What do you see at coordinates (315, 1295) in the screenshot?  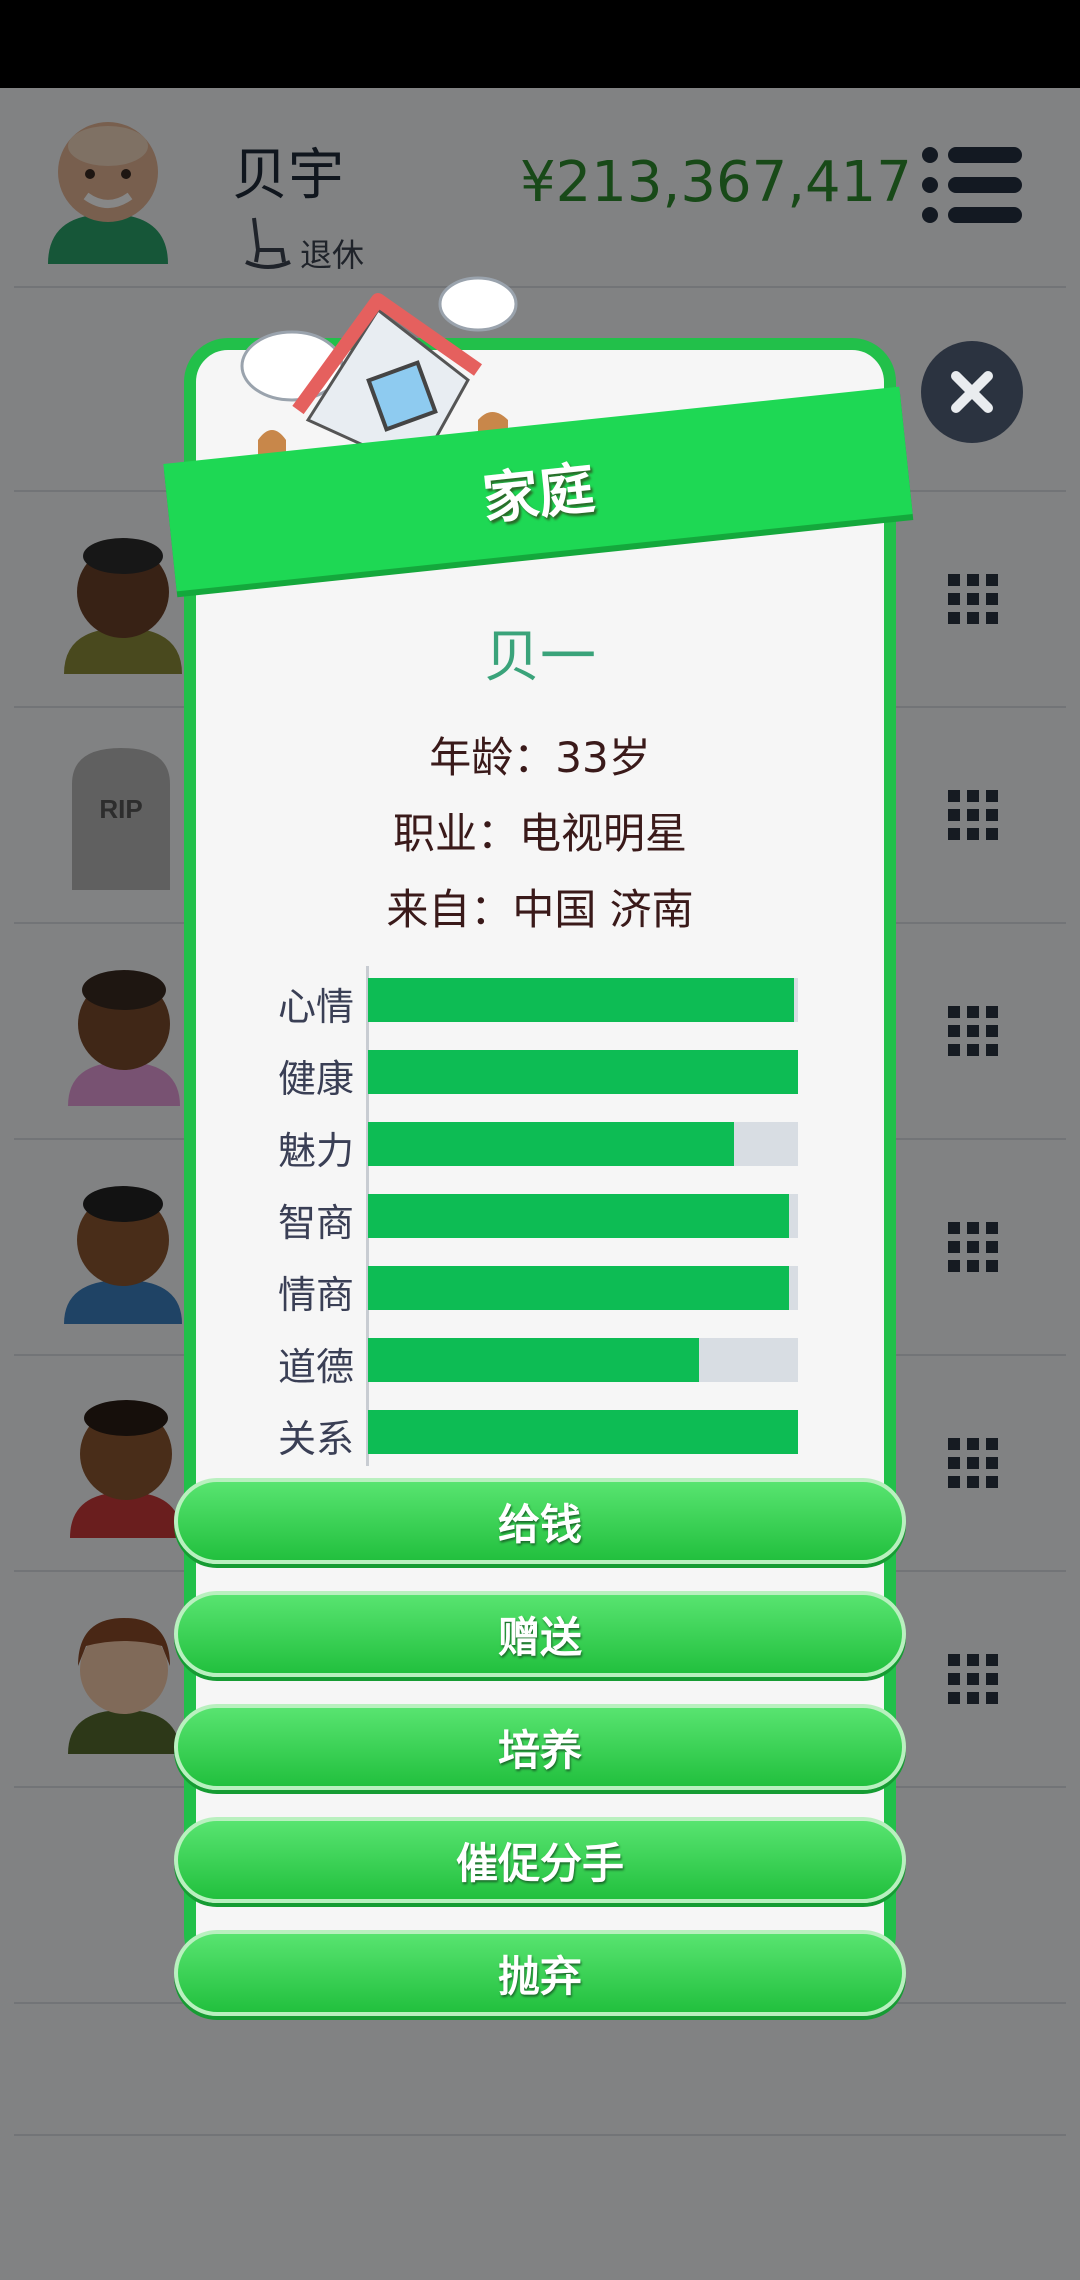 I see `stat-label: 情商` at bounding box center [315, 1295].